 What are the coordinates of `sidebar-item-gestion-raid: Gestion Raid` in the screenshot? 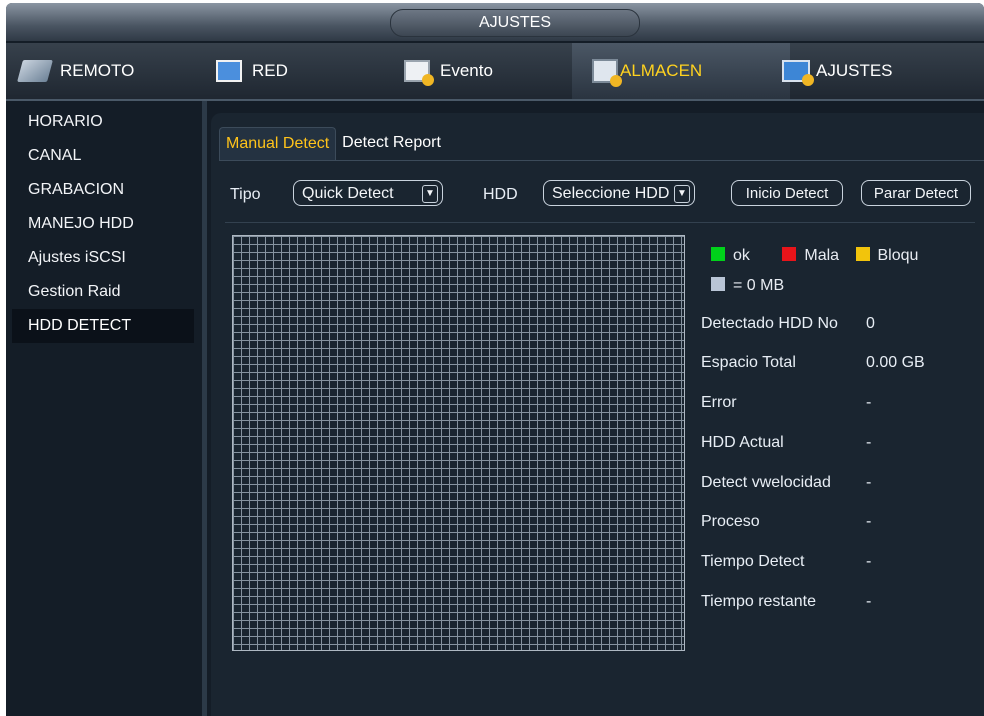 It's located at (104, 292).